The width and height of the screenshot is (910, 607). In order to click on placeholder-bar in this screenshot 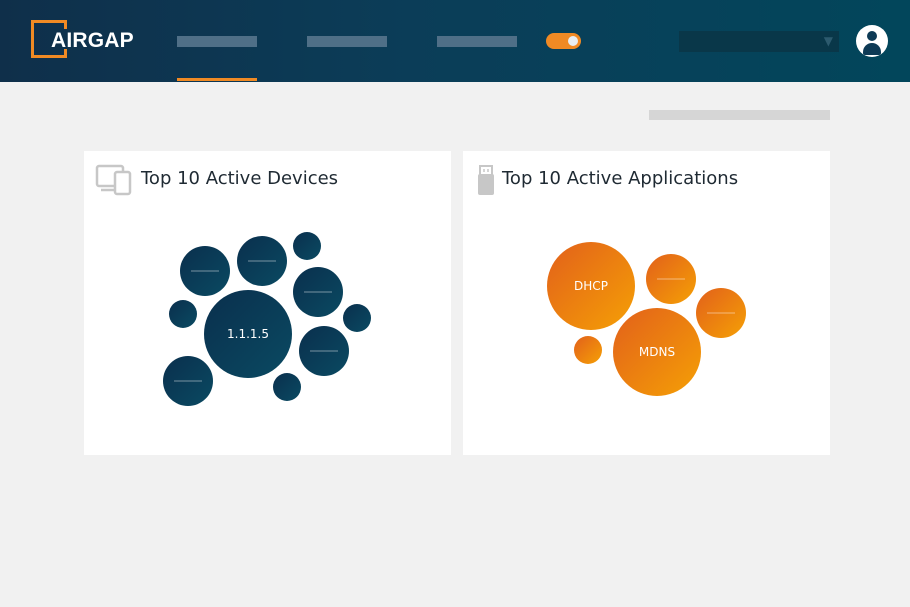, I will do `click(739, 115)`.